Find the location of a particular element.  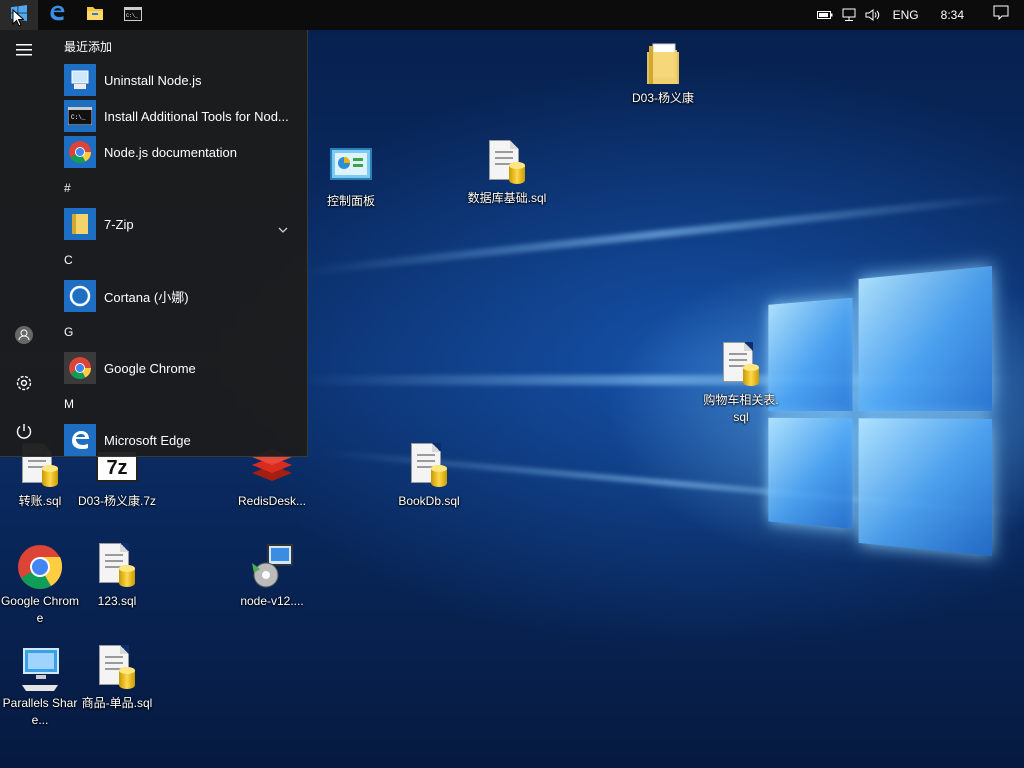

taskbar-file-explorer-button is located at coordinates (95, 15).